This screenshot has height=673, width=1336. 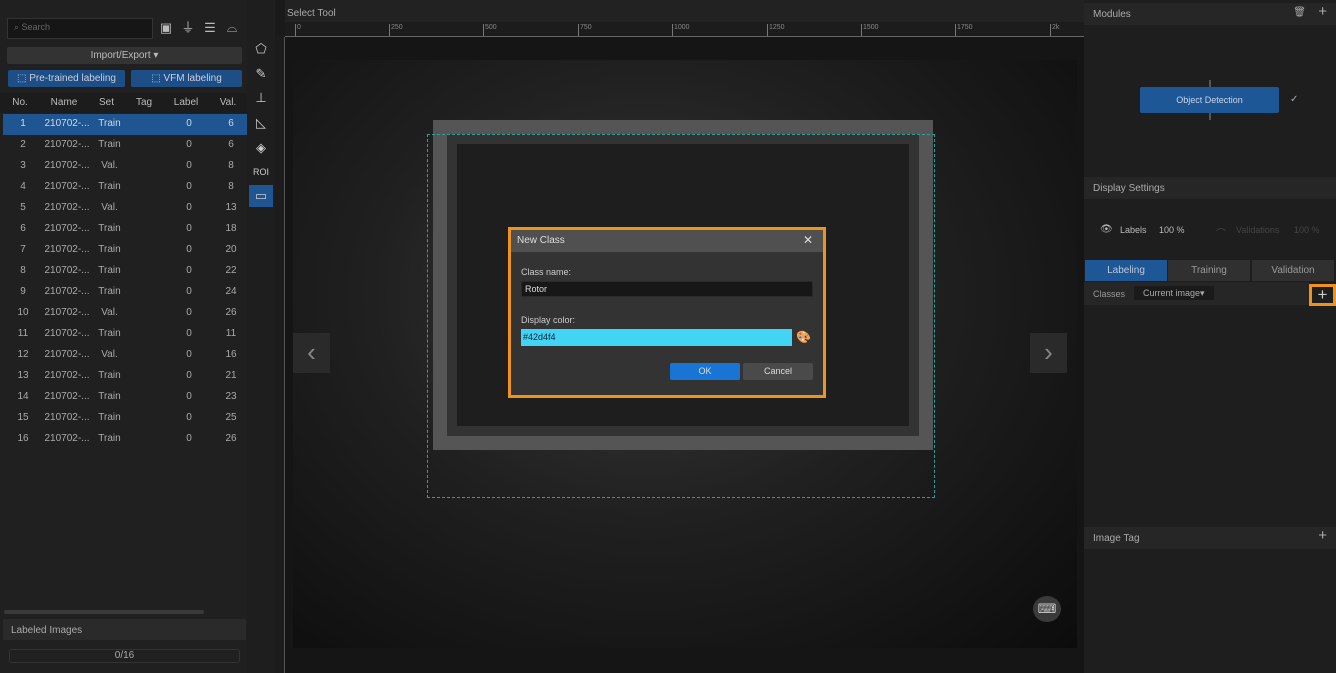 I want to click on labels-toggle: Labels, so click(x=1133, y=230).